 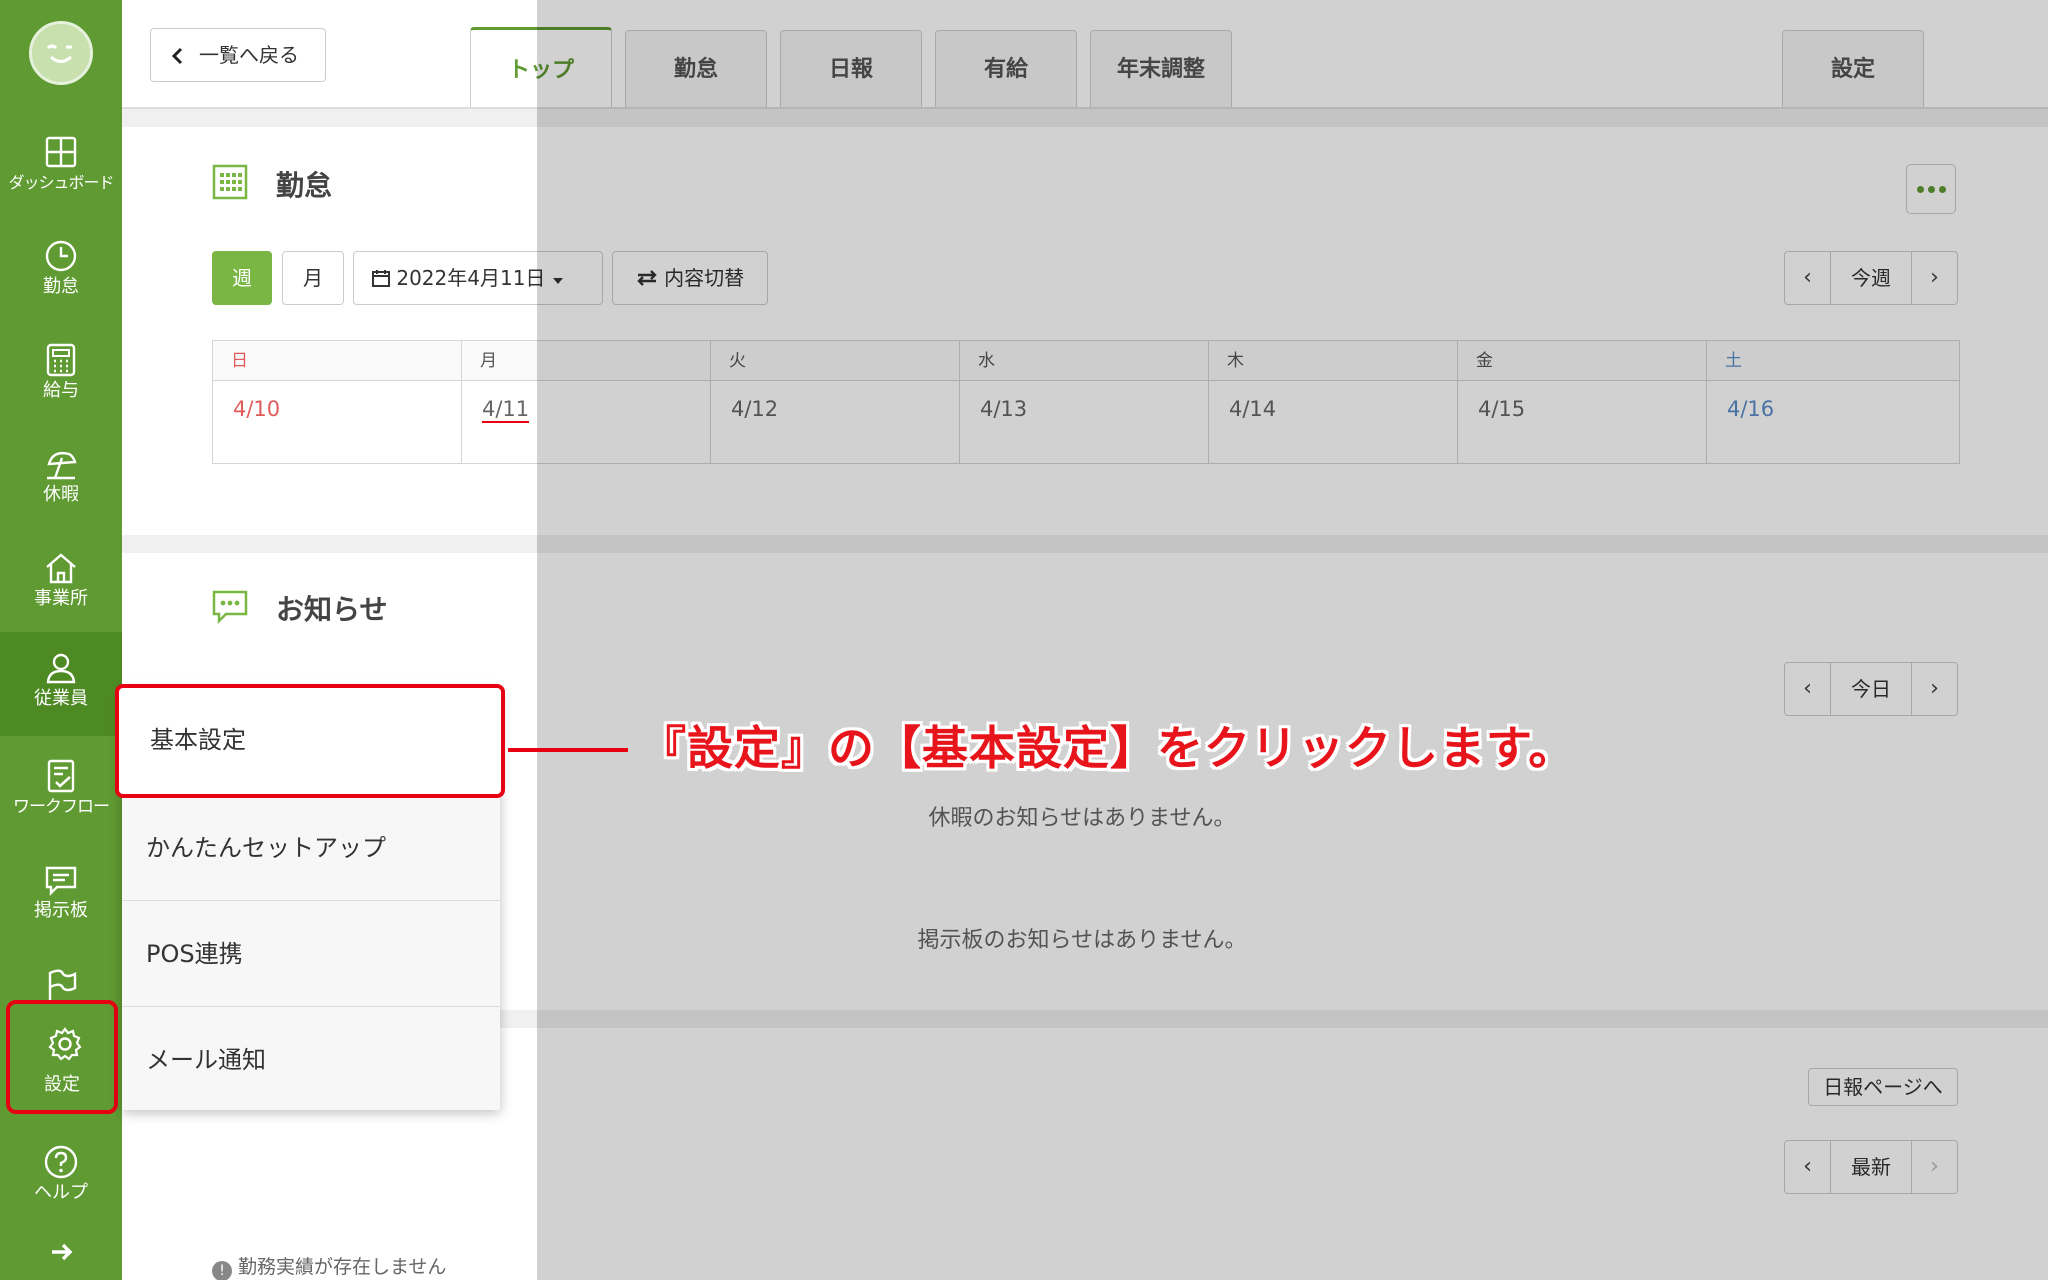 I want to click on flag-icon, so click(x=62, y=985).